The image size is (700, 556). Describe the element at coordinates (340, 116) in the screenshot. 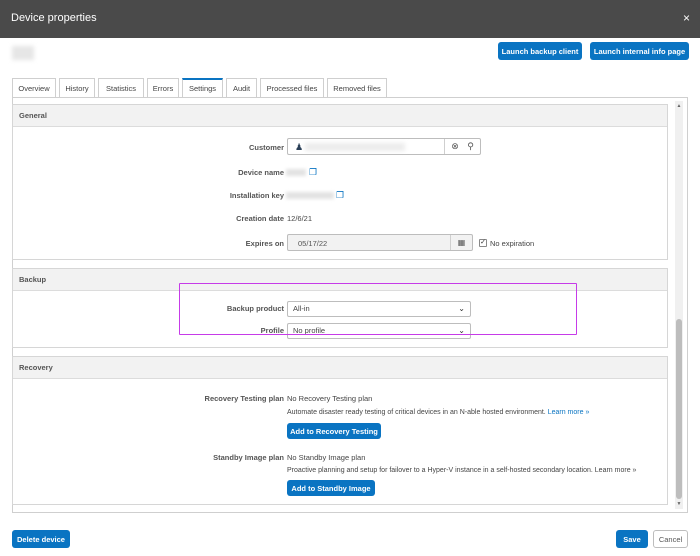

I see `general-section-header: General` at that location.